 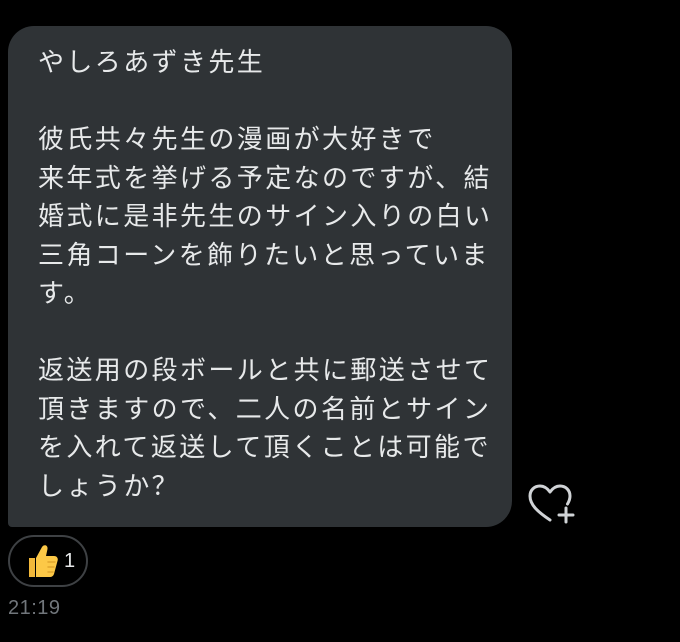 I want to click on message-line: 婚式に是非先生のサイン入りの白い, so click(x=265, y=217).